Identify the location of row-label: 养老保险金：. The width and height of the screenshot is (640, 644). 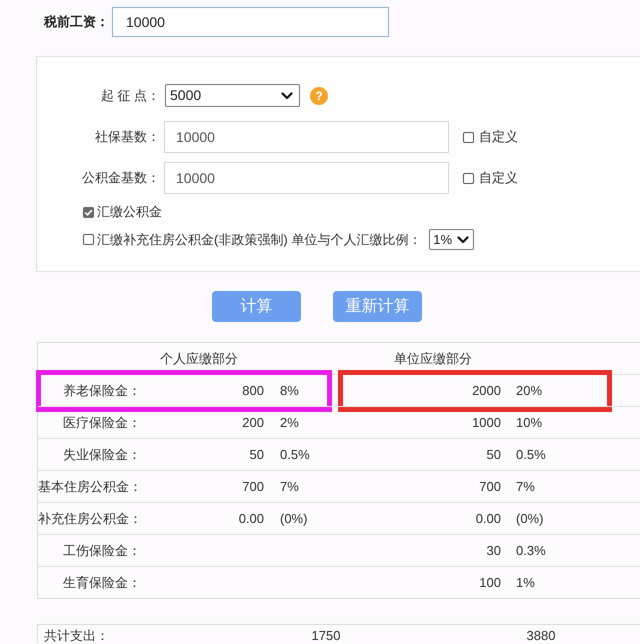
(101, 391).